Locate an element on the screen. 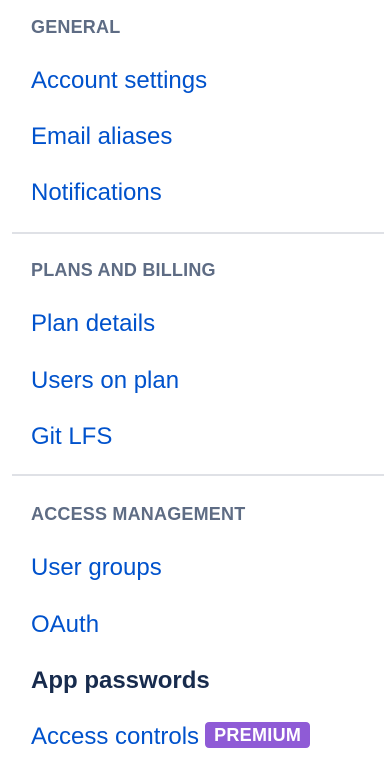  nav-link-email-aliases: Email aliases is located at coordinates (101, 137).